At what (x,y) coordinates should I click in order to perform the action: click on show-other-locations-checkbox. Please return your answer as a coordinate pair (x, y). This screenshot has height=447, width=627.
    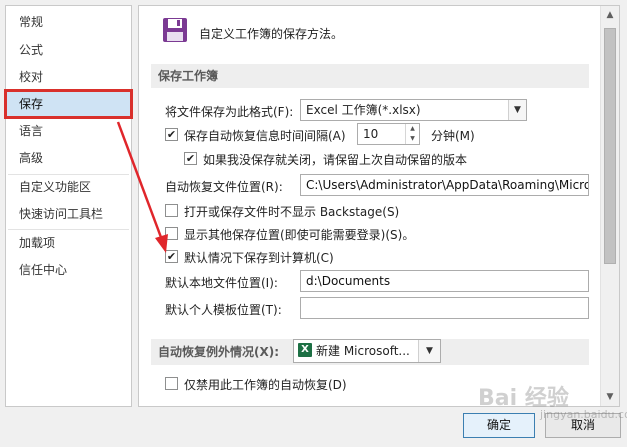
    Looking at the image, I should click on (171, 233).